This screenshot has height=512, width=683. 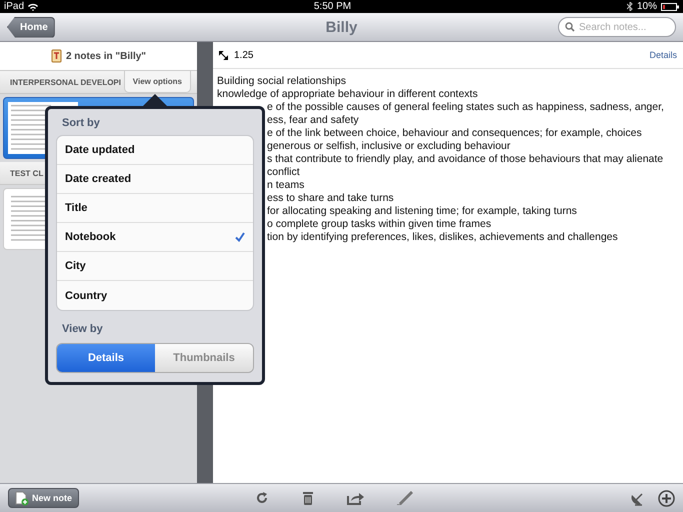 I want to click on notes-count: 2 notes in "Billy", so click(x=106, y=56).